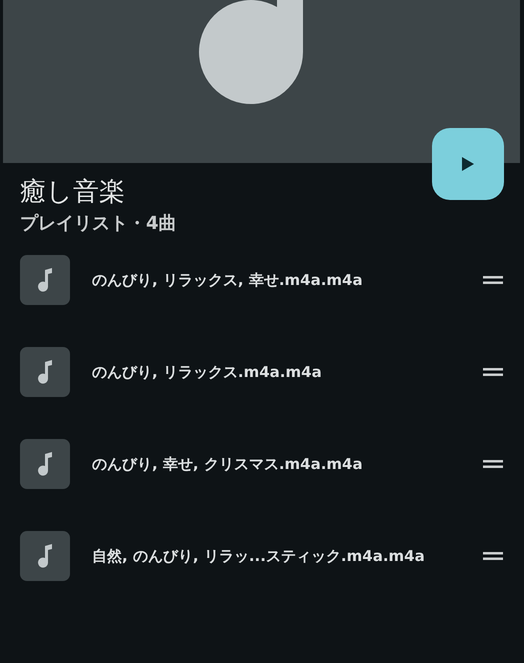  What do you see at coordinates (287, 372) in the screenshot?
I see `track-title: のんびり, リラックス.m4a.m4a` at bounding box center [287, 372].